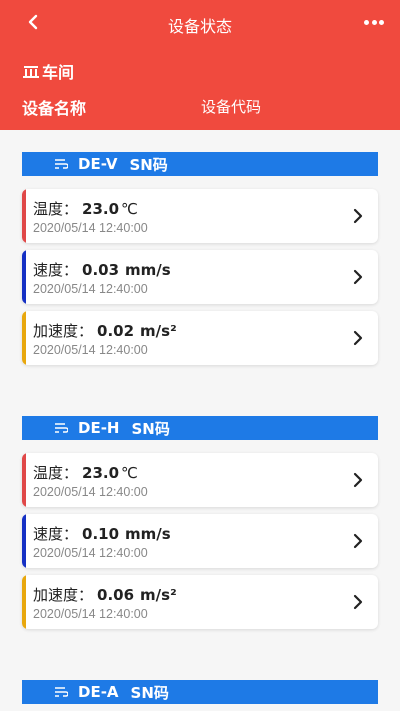  I want to click on reading-line: 加速度： 0.06 m/s², so click(105, 594).